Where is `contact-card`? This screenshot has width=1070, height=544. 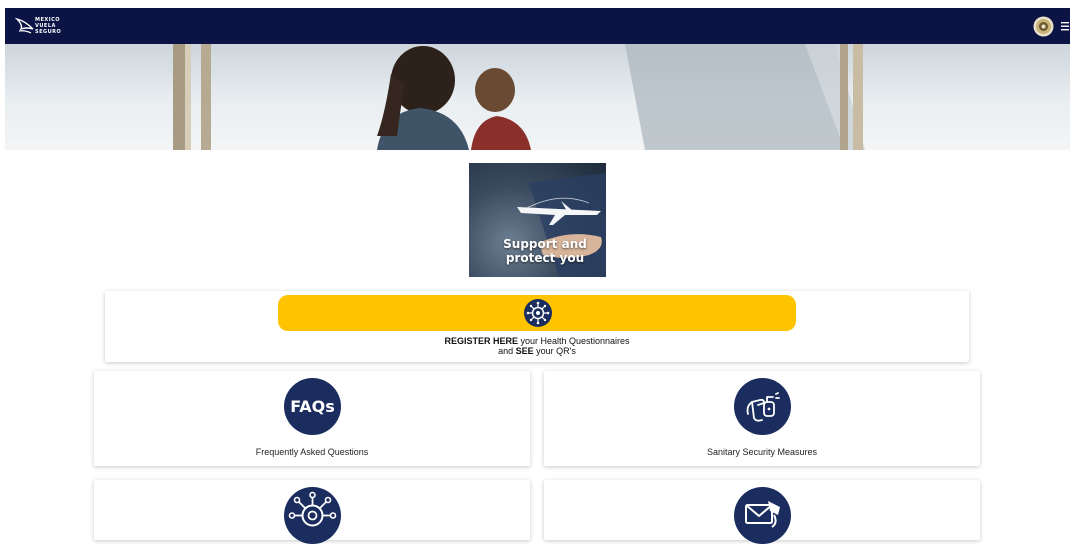
contact-card is located at coordinates (762, 512).